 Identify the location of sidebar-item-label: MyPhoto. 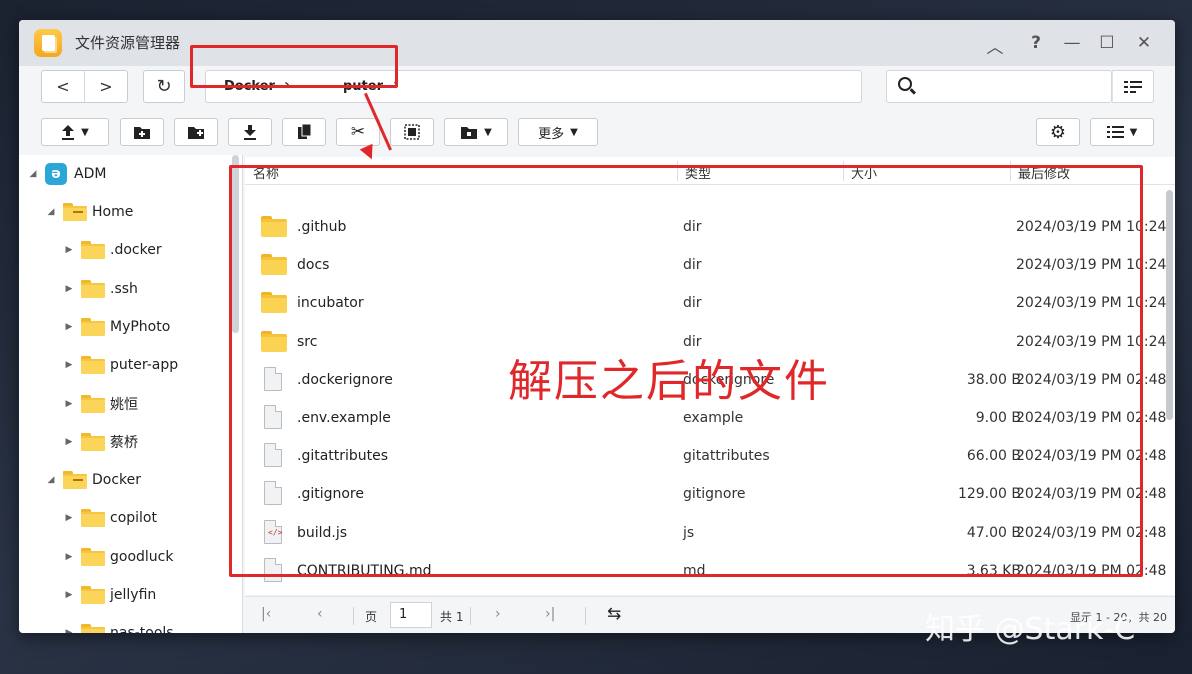
(140, 326).